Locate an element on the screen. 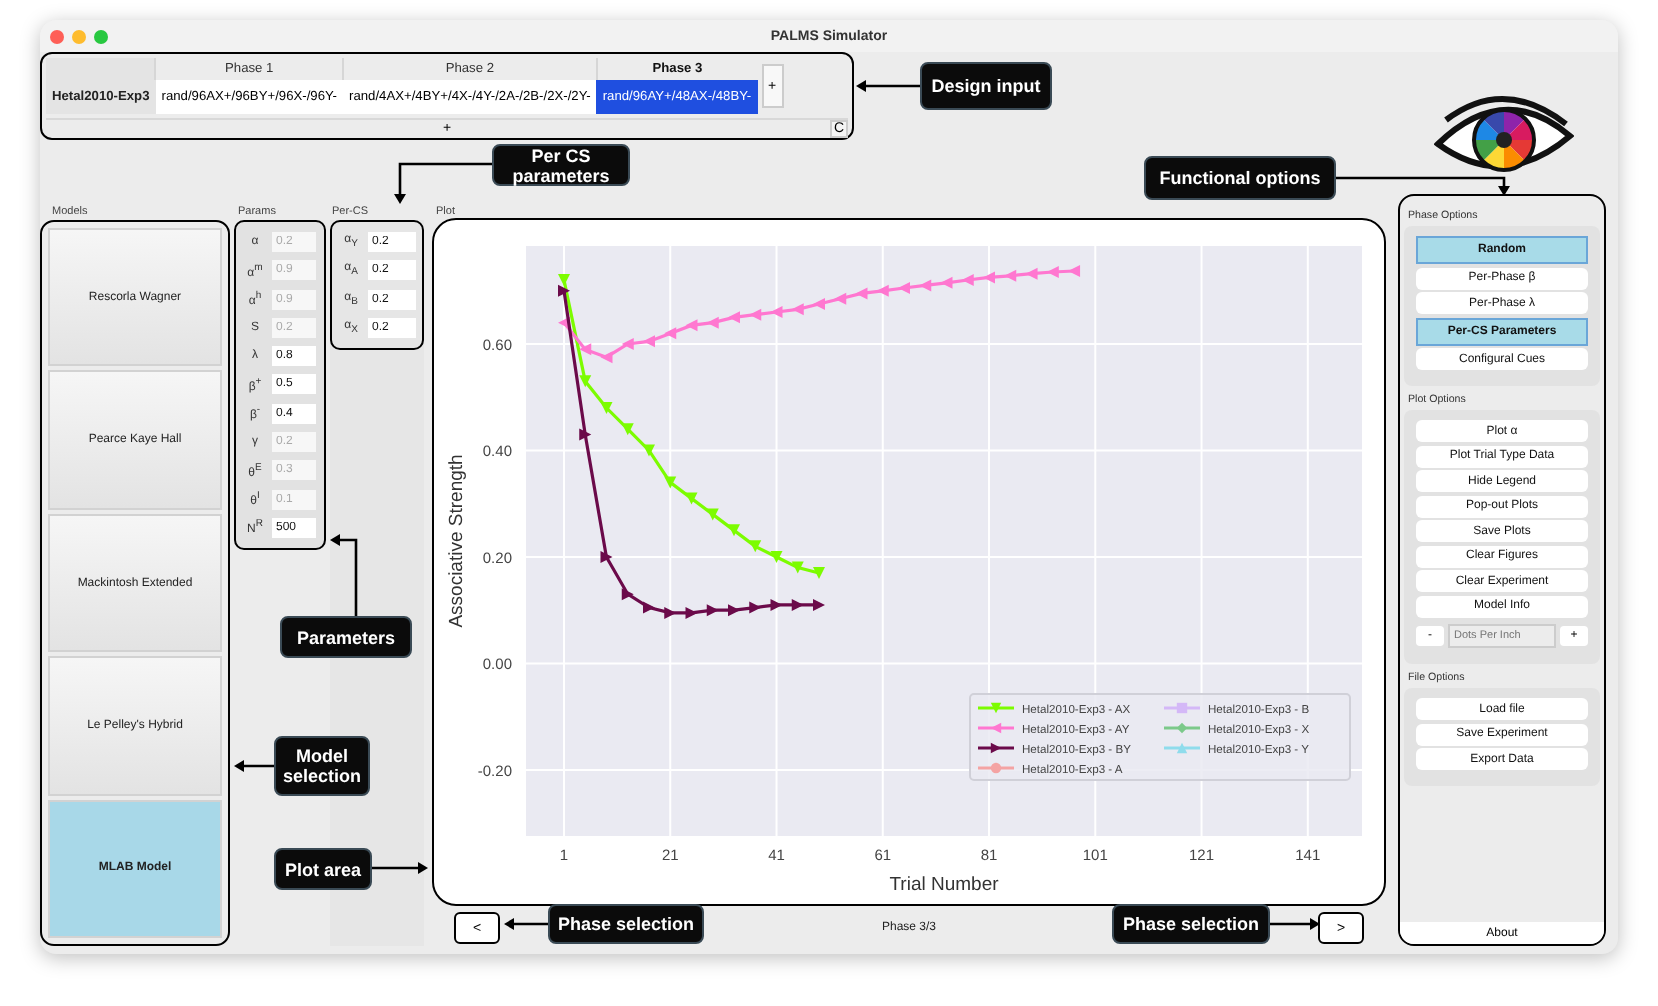 The image size is (1658, 1006). callout-label: Design input is located at coordinates (986, 86).